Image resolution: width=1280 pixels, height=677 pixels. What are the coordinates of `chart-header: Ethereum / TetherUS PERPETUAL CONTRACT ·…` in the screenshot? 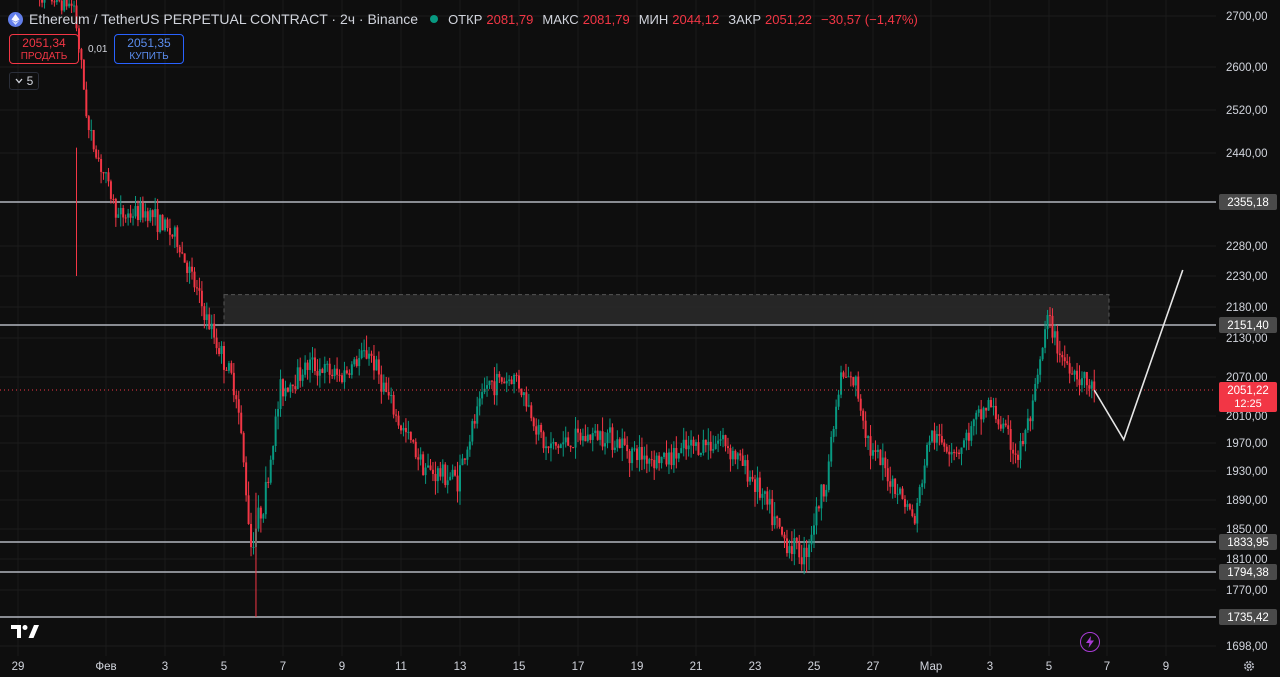 It's located at (465, 19).